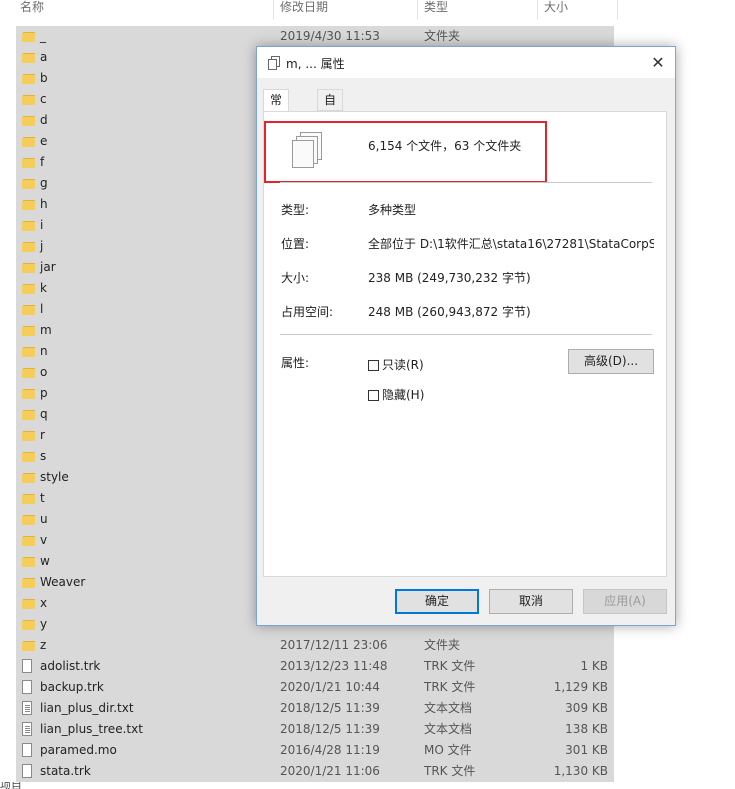 This screenshot has width=735, height=789. What do you see at coordinates (48, 267) in the screenshot?
I see `file-name: jar` at bounding box center [48, 267].